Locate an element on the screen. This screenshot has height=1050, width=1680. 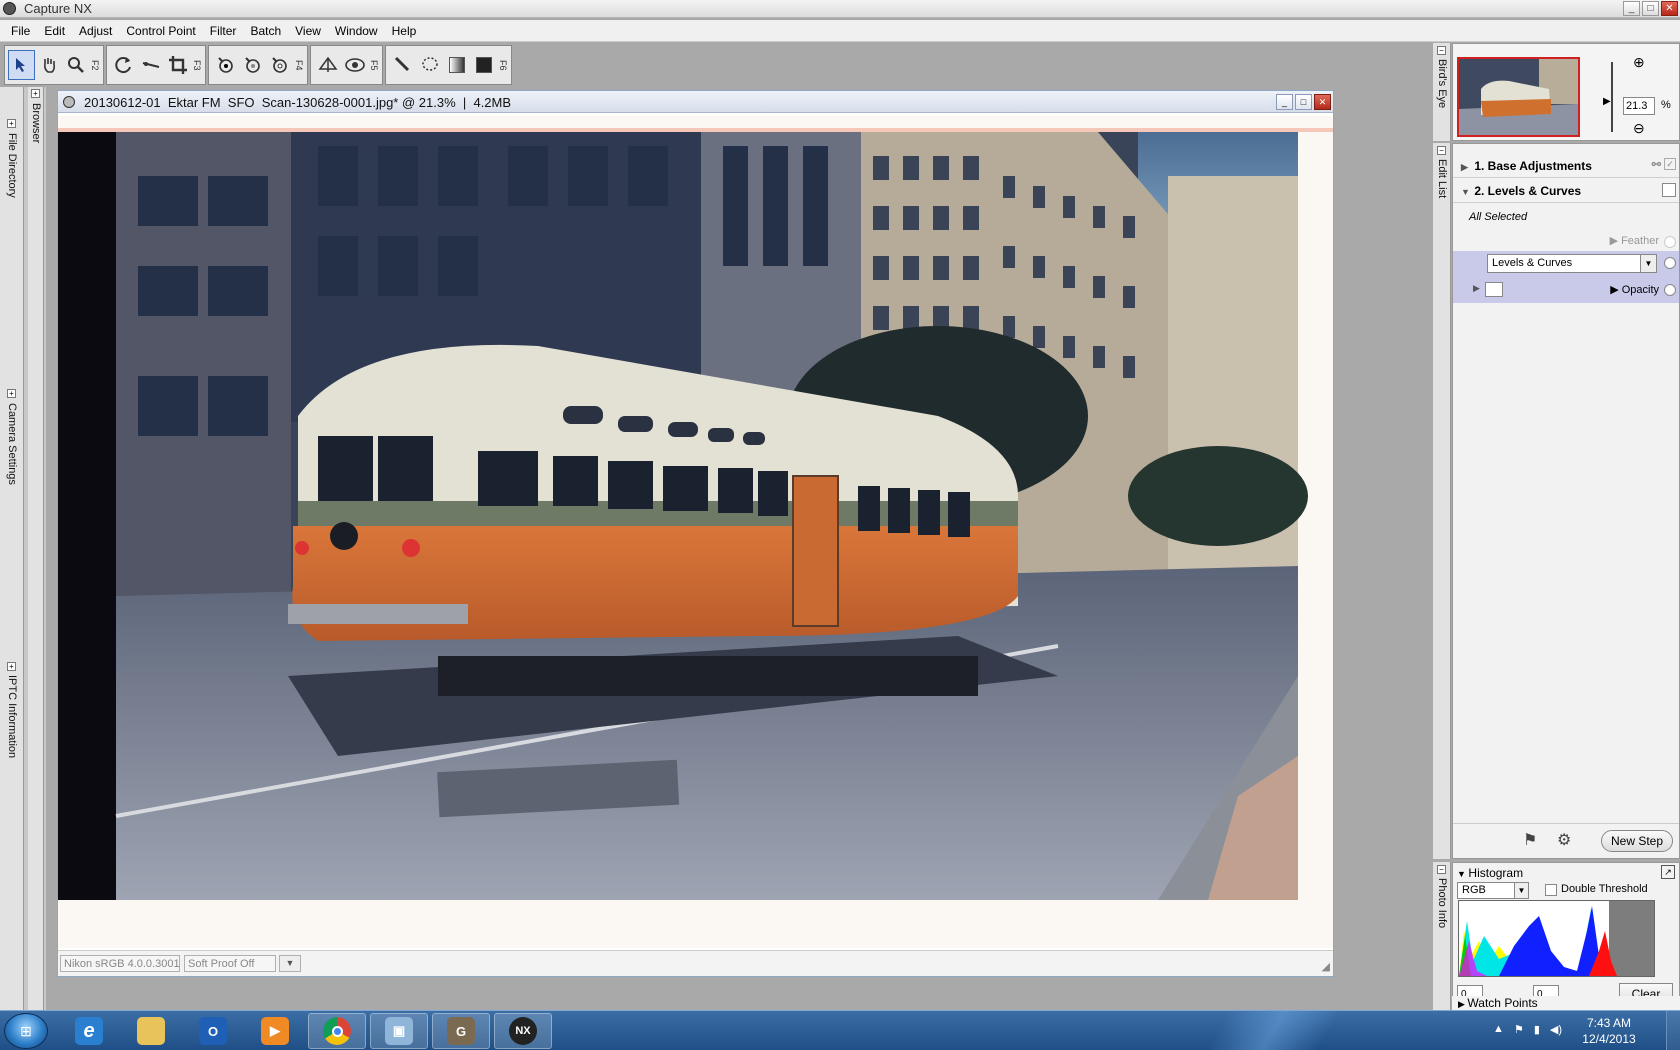
lasso-tool-icon is located at coordinates (429, 65).